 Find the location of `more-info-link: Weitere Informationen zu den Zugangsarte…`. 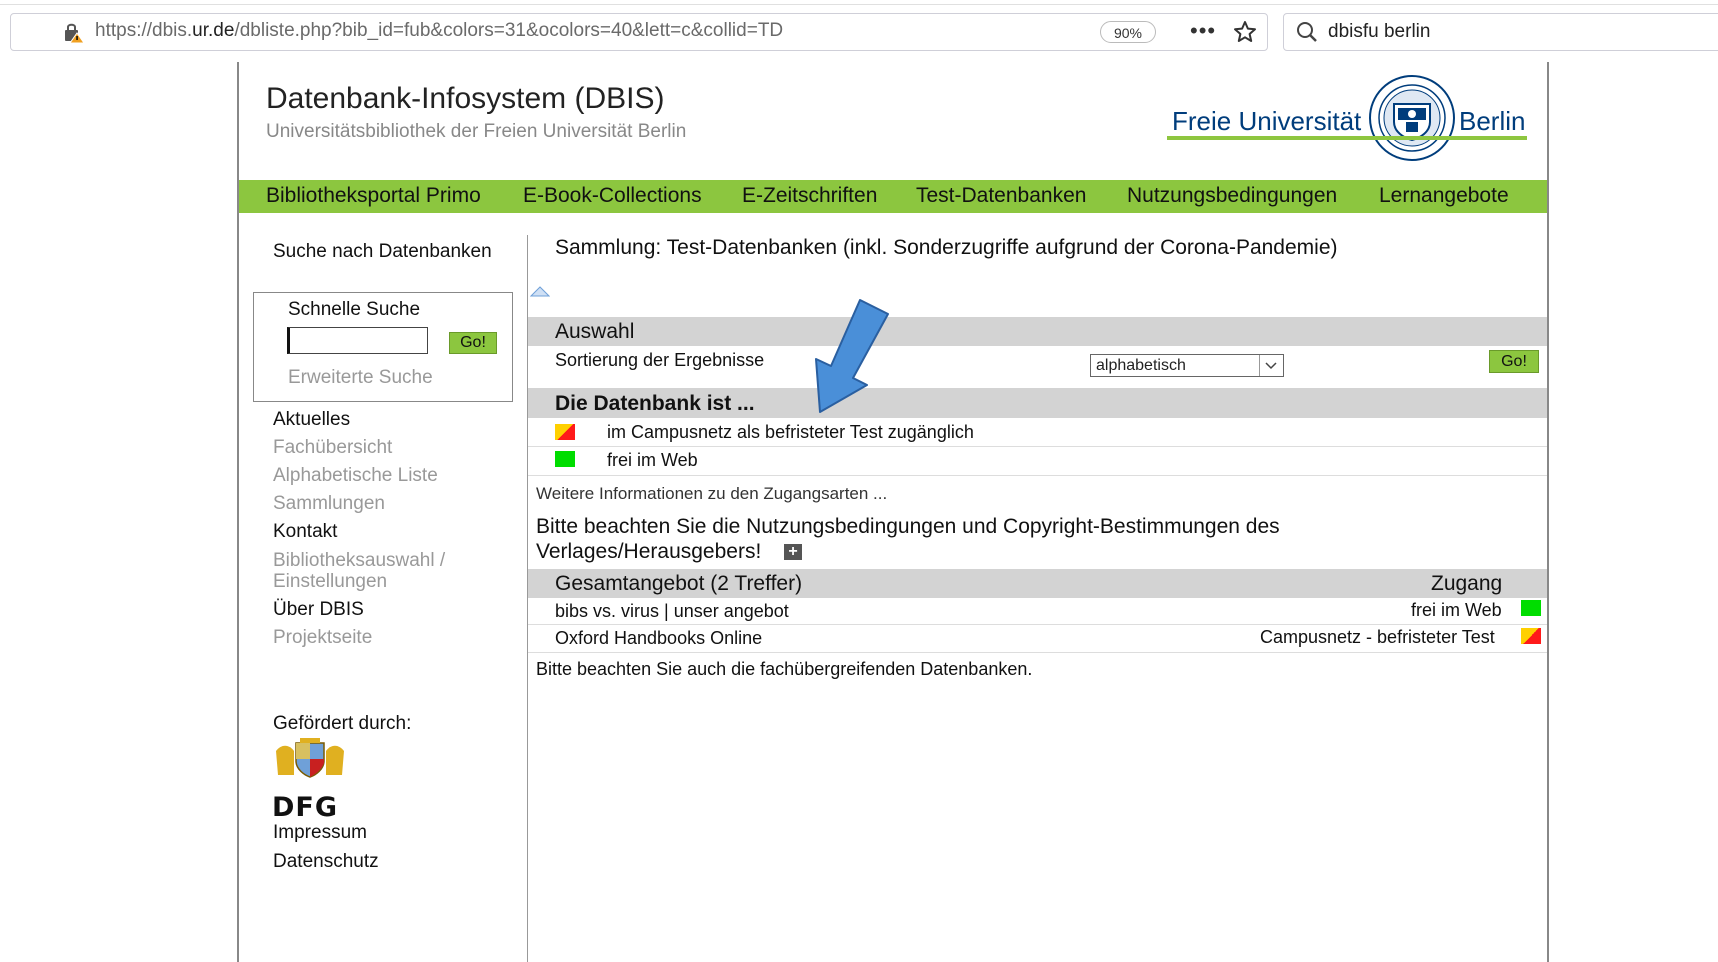

more-info-link: Weitere Informationen zu den Zugangsarte… is located at coordinates (711, 494).